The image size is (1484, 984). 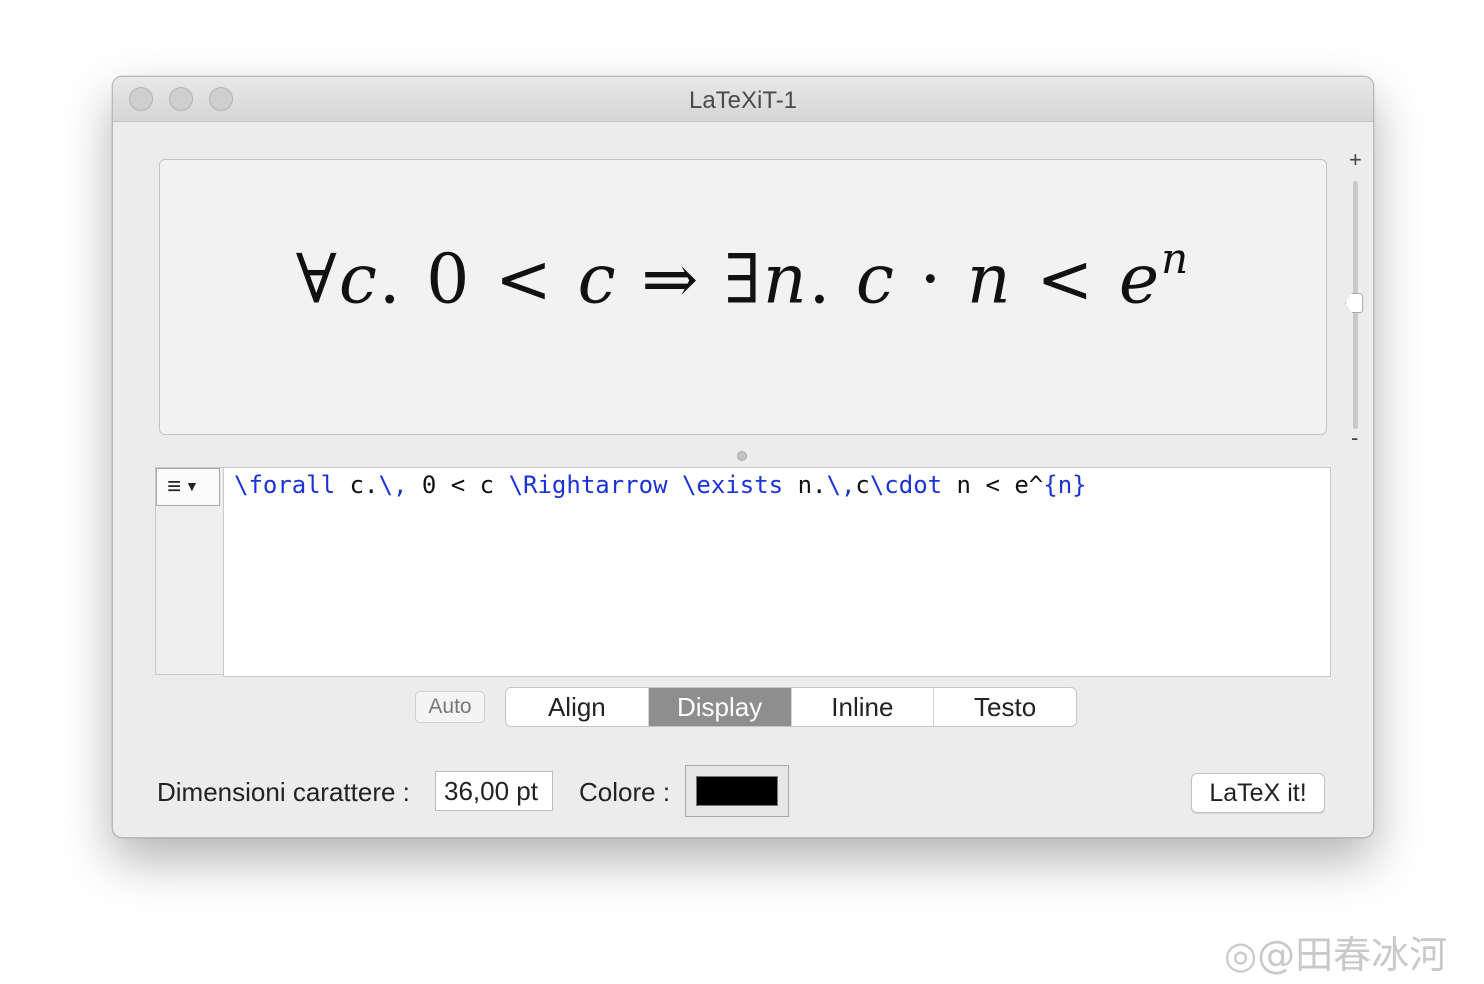 What do you see at coordinates (732, 485) in the screenshot?
I see `code-token-command: \exists` at bounding box center [732, 485].